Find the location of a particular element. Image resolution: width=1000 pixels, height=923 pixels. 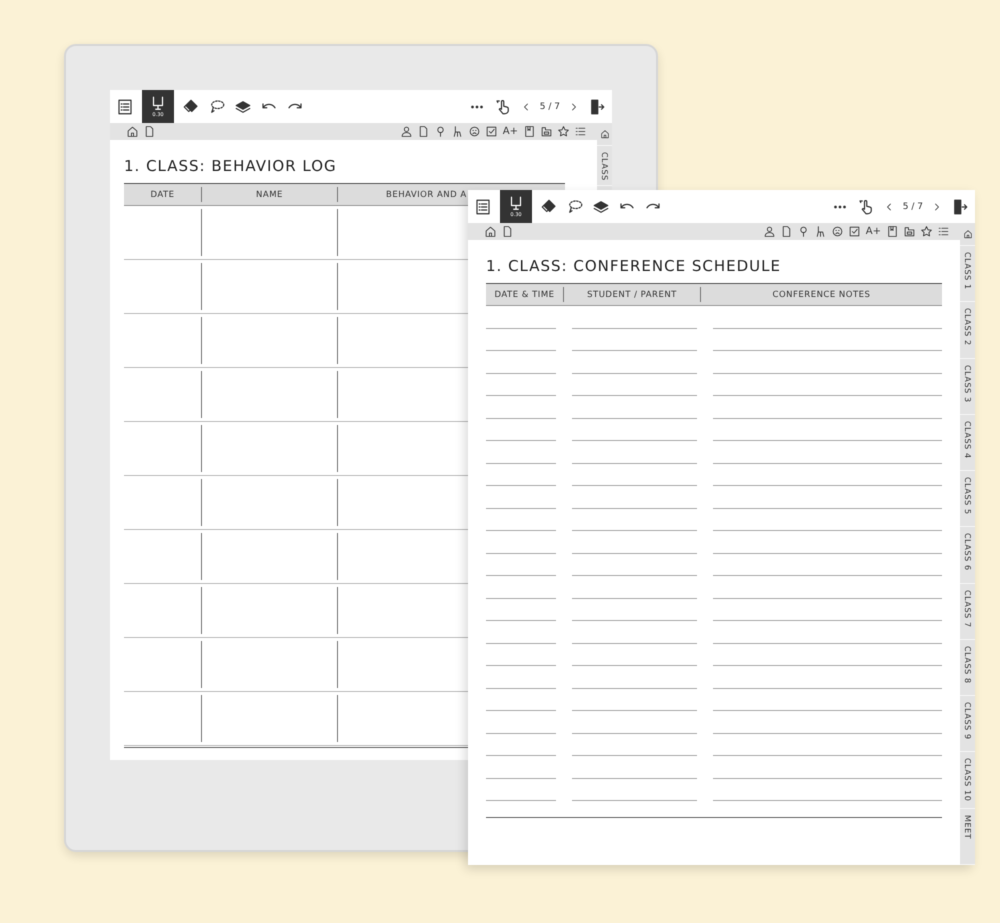

side-tab: CLASS 9 is located at coordinates (967, 724).